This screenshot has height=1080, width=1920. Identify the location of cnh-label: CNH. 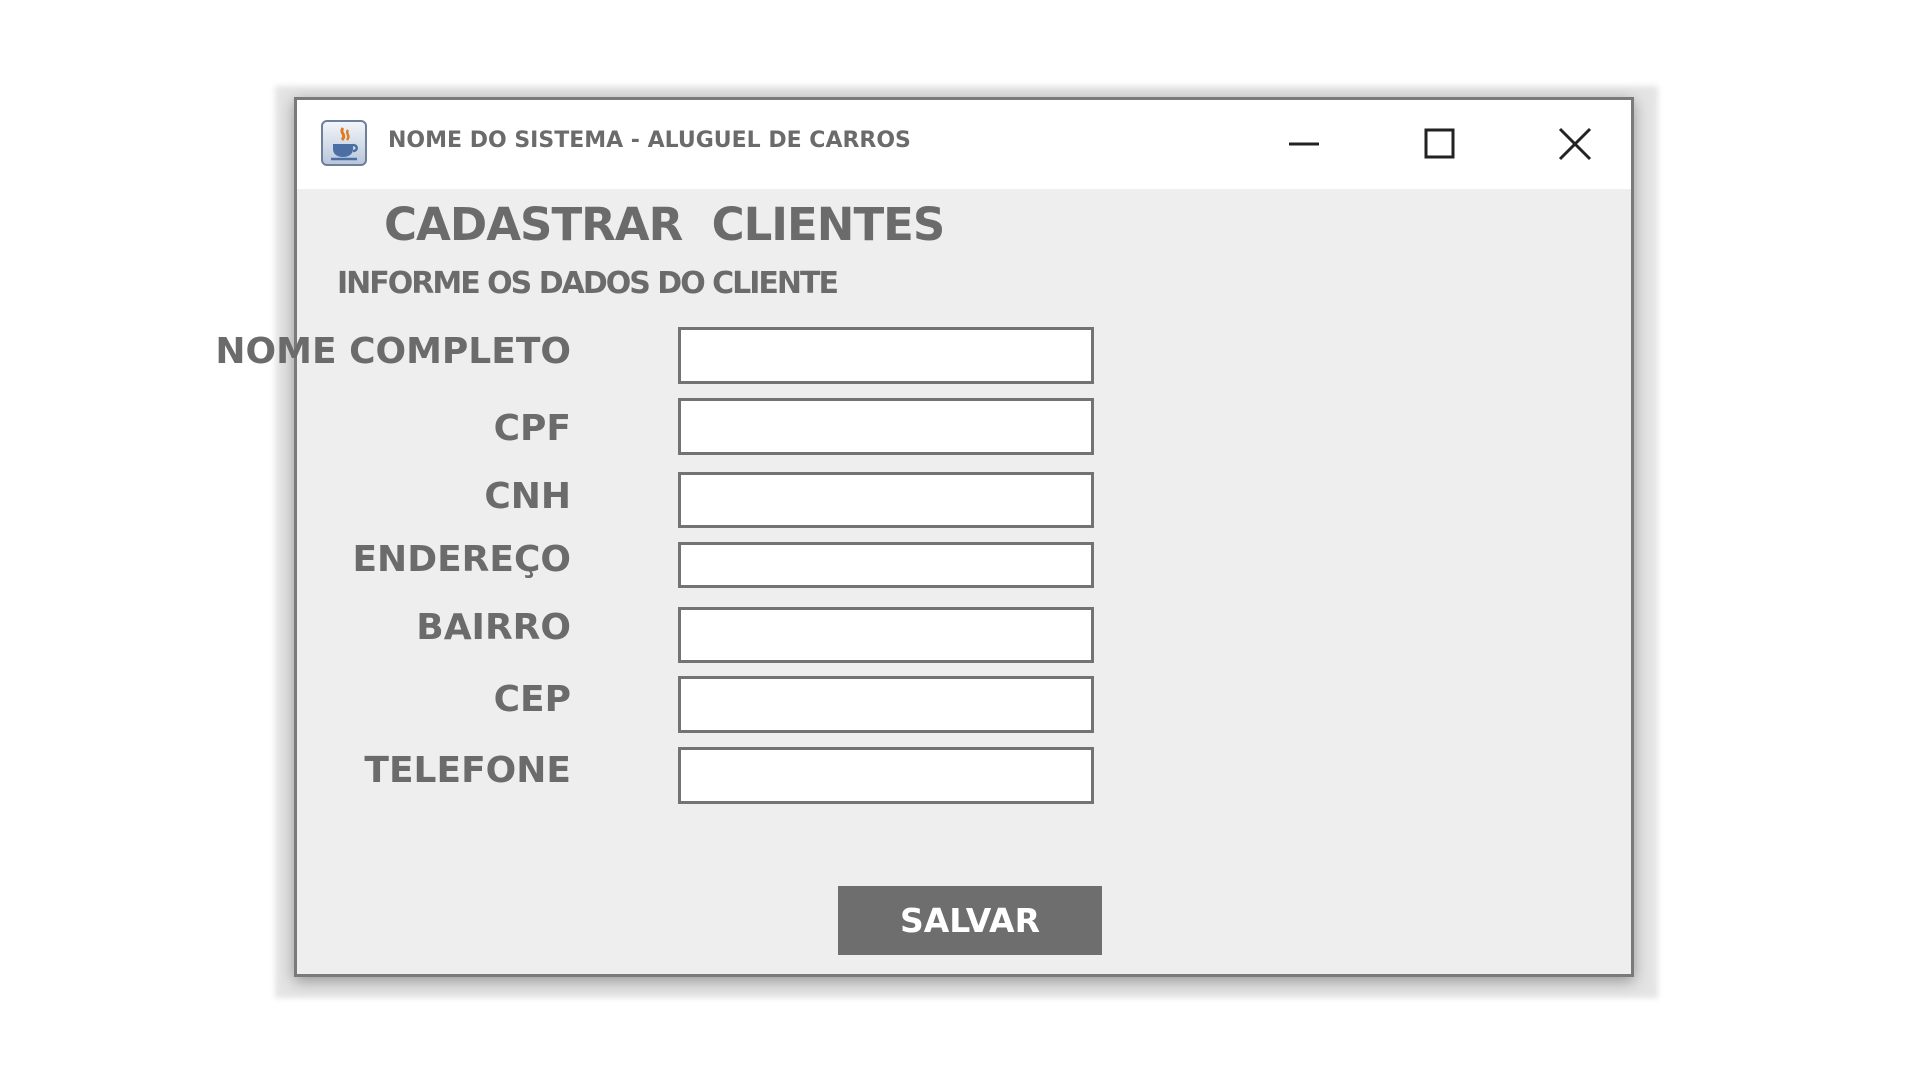
(527, 496).